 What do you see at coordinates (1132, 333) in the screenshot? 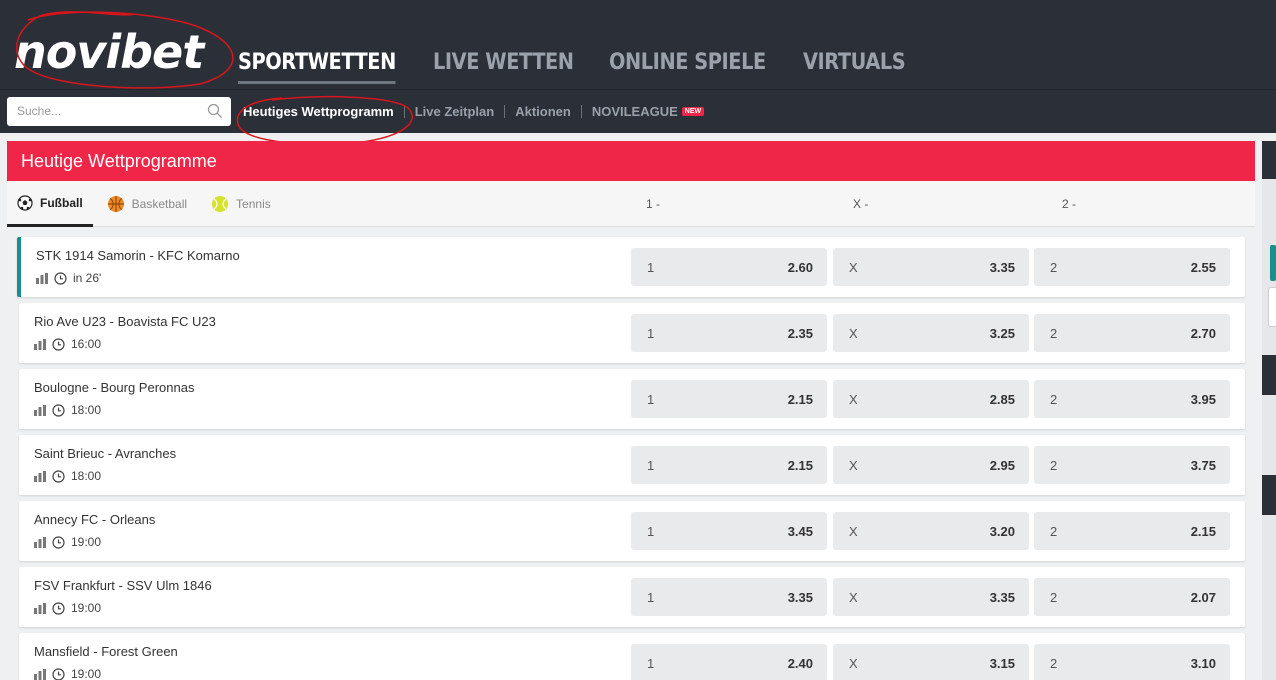
I see `odd-button-2: 2 2.70` at bounding box center [1132, 333].